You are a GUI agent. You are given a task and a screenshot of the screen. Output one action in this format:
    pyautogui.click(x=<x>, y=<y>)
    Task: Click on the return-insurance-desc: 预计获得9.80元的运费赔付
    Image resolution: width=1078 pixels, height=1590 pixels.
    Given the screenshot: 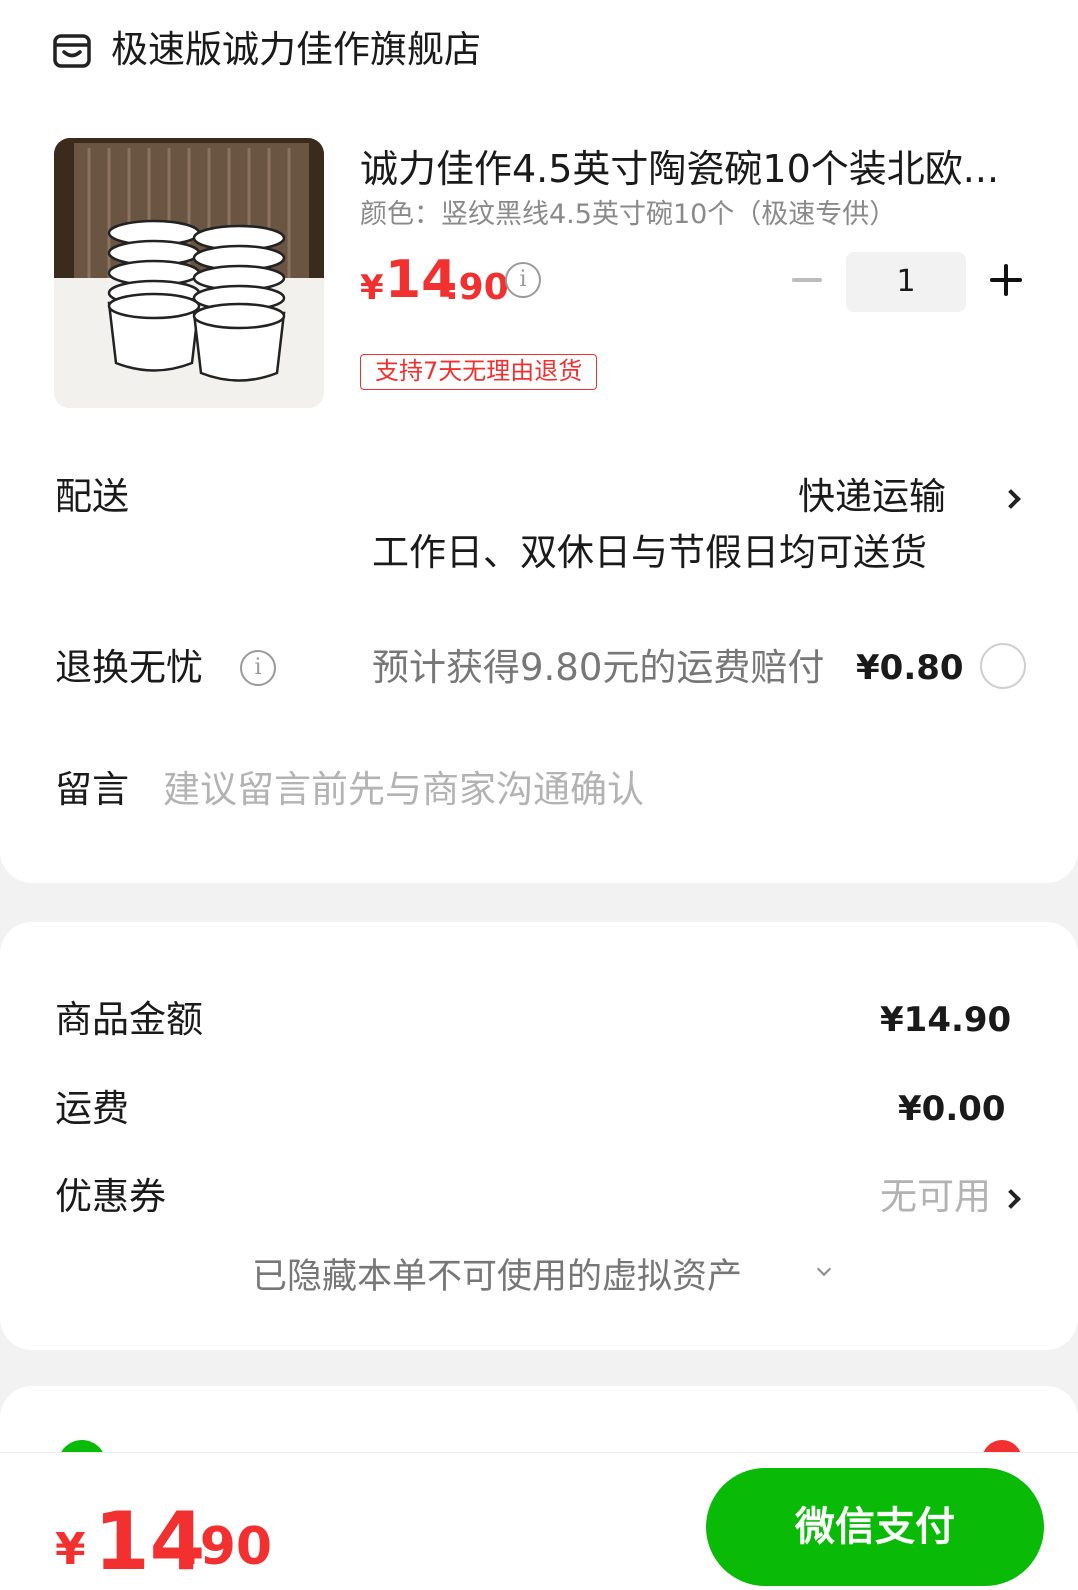 What is the action you would take?
    pyautogui.click(x=598, y=667)
    